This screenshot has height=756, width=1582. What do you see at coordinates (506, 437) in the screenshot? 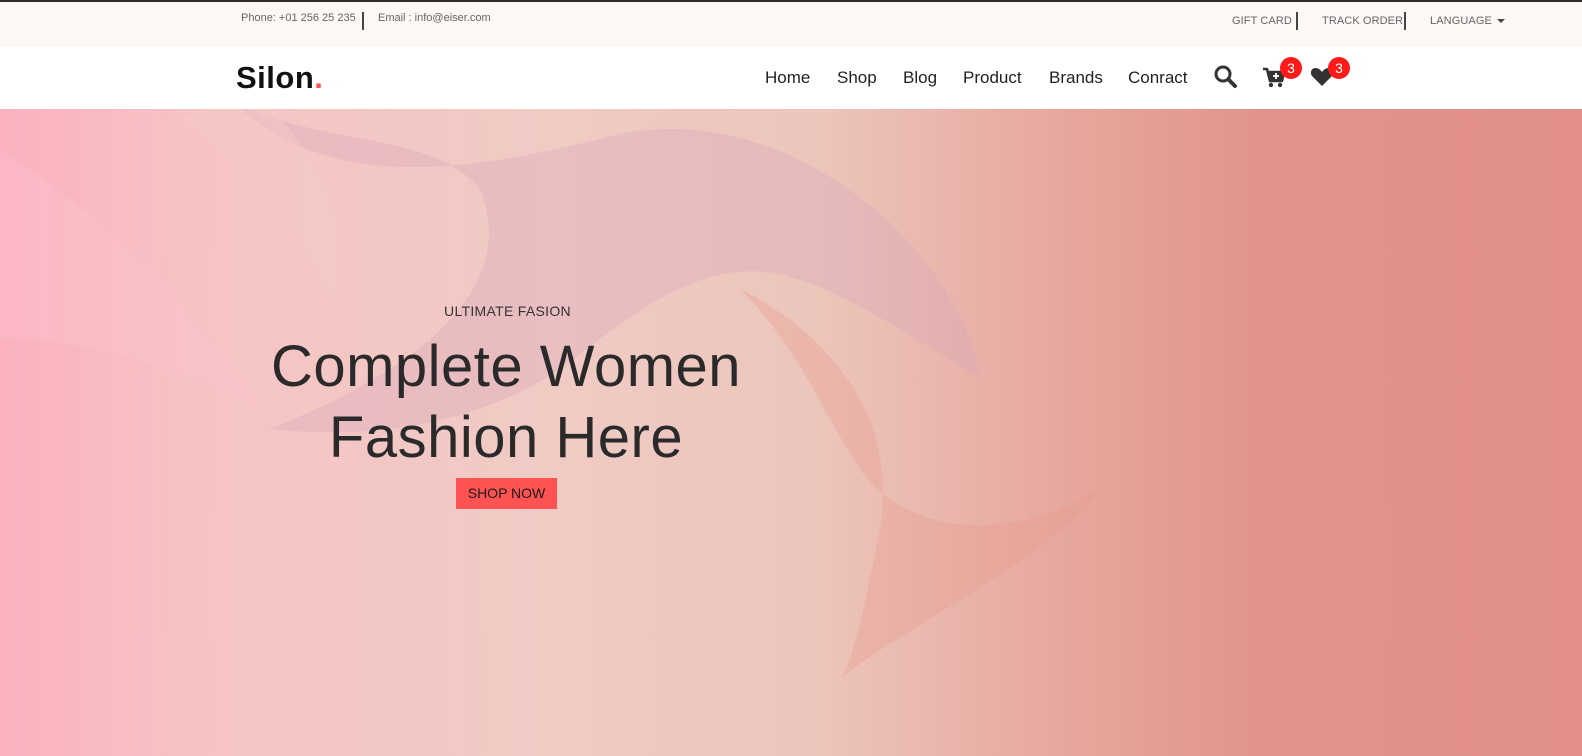
I see `hero-title-line: Fashion Here` at bounding box center [506, 437].